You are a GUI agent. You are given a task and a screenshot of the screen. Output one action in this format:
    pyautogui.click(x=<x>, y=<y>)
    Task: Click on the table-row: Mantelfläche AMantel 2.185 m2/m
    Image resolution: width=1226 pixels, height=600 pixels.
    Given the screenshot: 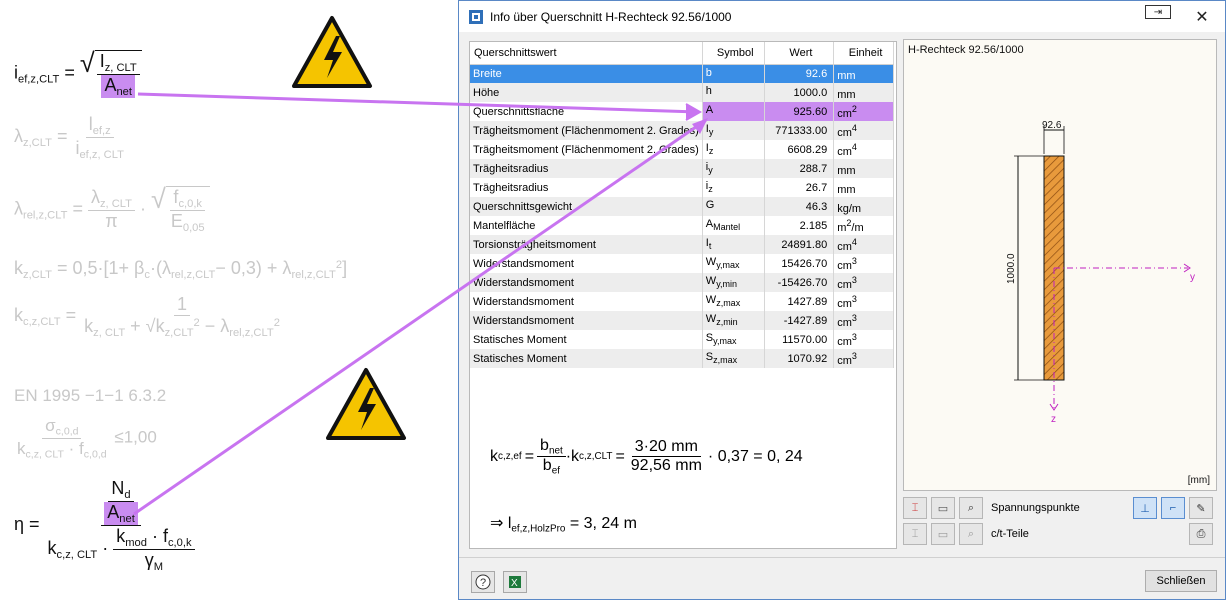 What is the action you would take?
    pyautogui.click(x=682, y=225)
    